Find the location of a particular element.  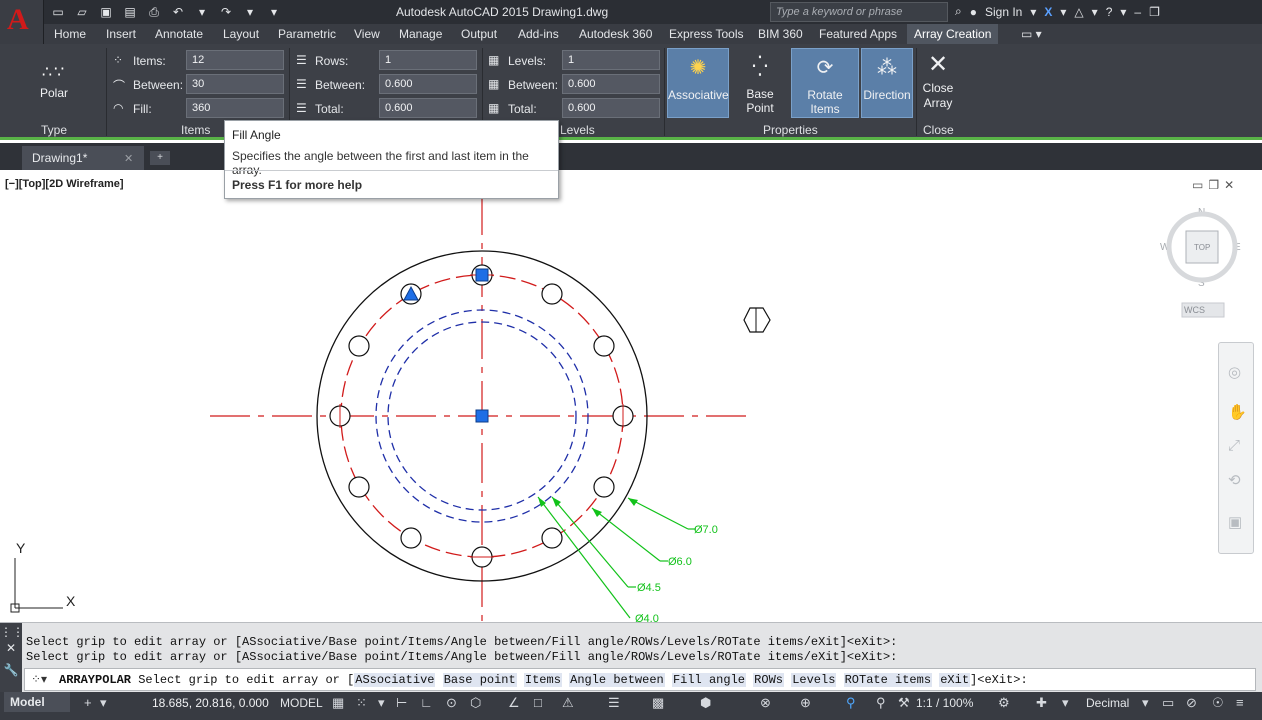

tab-home: Home is located at coordinates (70, 34).